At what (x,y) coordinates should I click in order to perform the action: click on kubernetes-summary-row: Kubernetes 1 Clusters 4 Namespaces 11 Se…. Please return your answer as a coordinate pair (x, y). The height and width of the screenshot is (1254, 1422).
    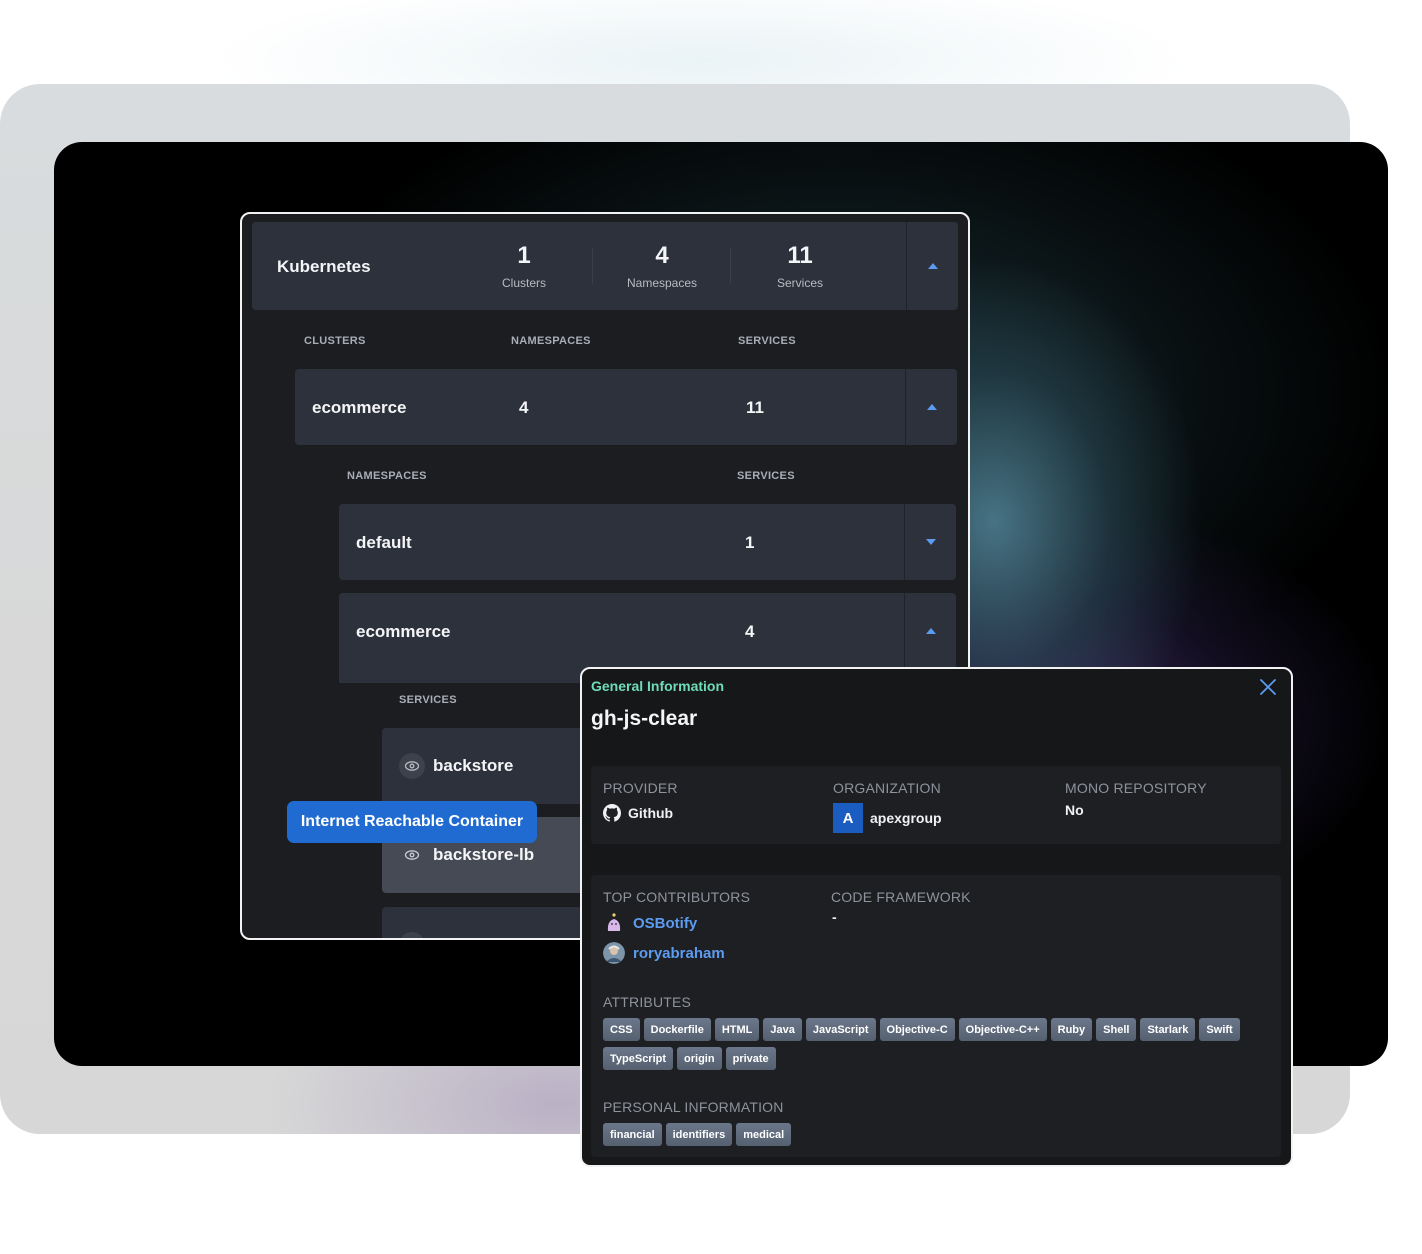
    Looking at the image, I should click on (605, 266).